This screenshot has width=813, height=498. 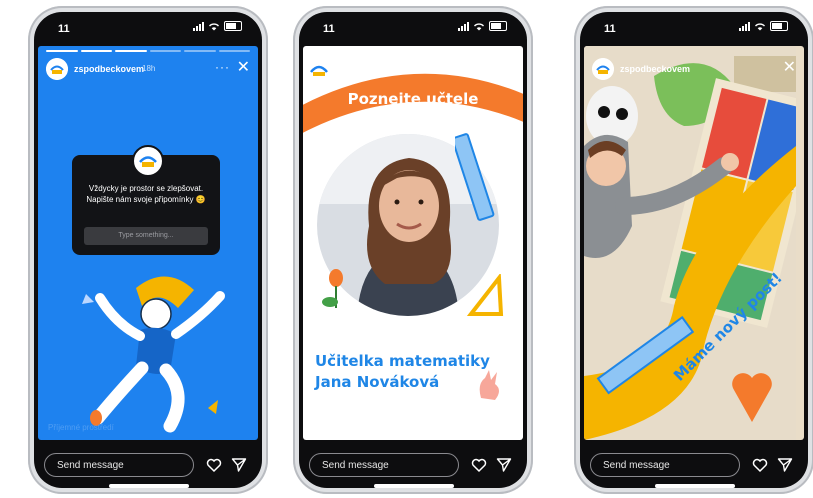 I want to click on teacher-name: Jana Nováková, so click(x=377, y=382).